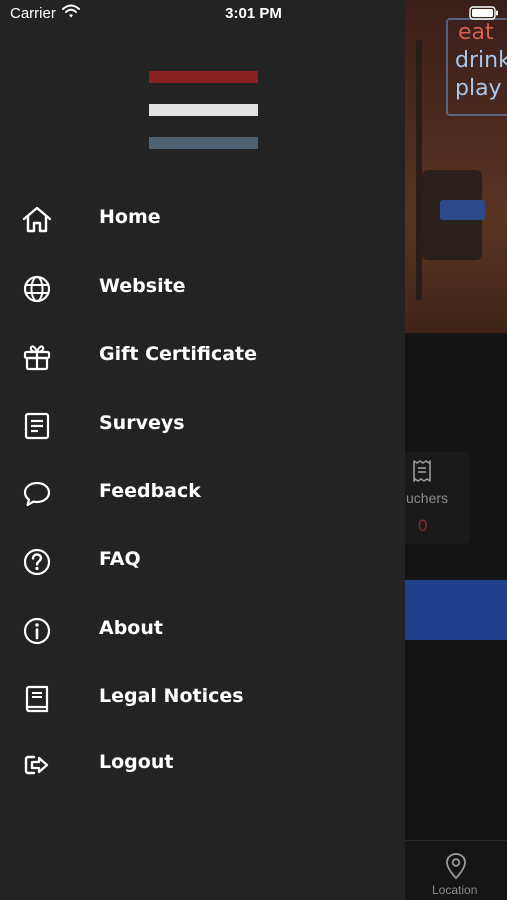  I want to click on survey-icon, so click(37, 426).